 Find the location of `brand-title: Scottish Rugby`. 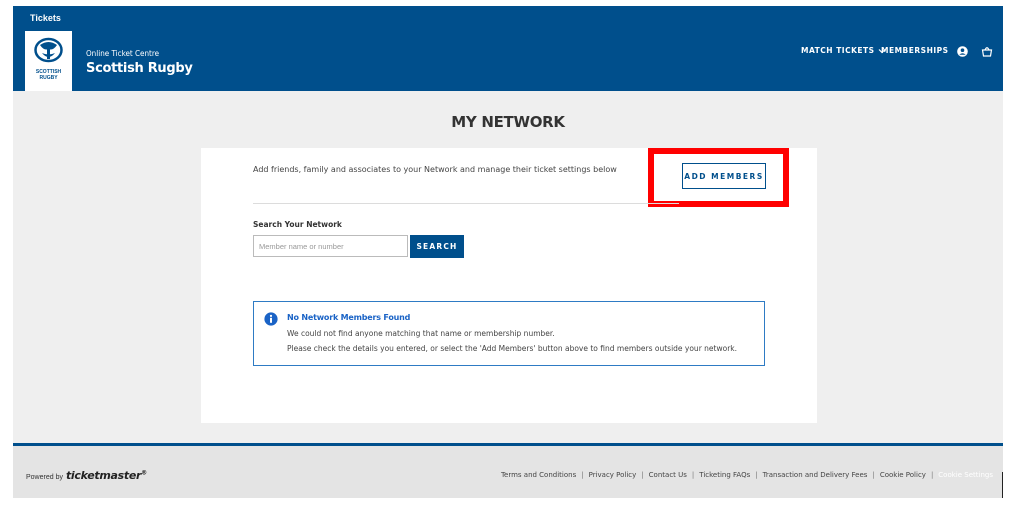

brand-title: Scottish Rugby is located at coordinates (139, 68).